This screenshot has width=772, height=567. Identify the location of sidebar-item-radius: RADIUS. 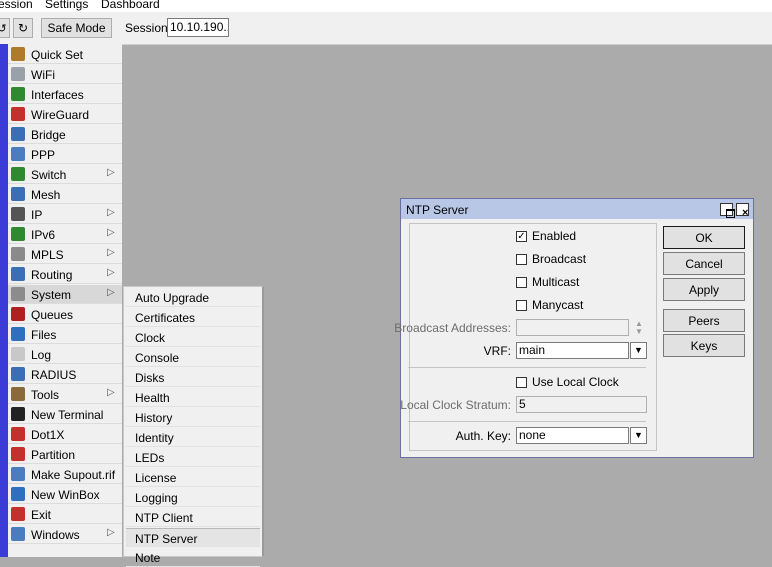
(65, 374).